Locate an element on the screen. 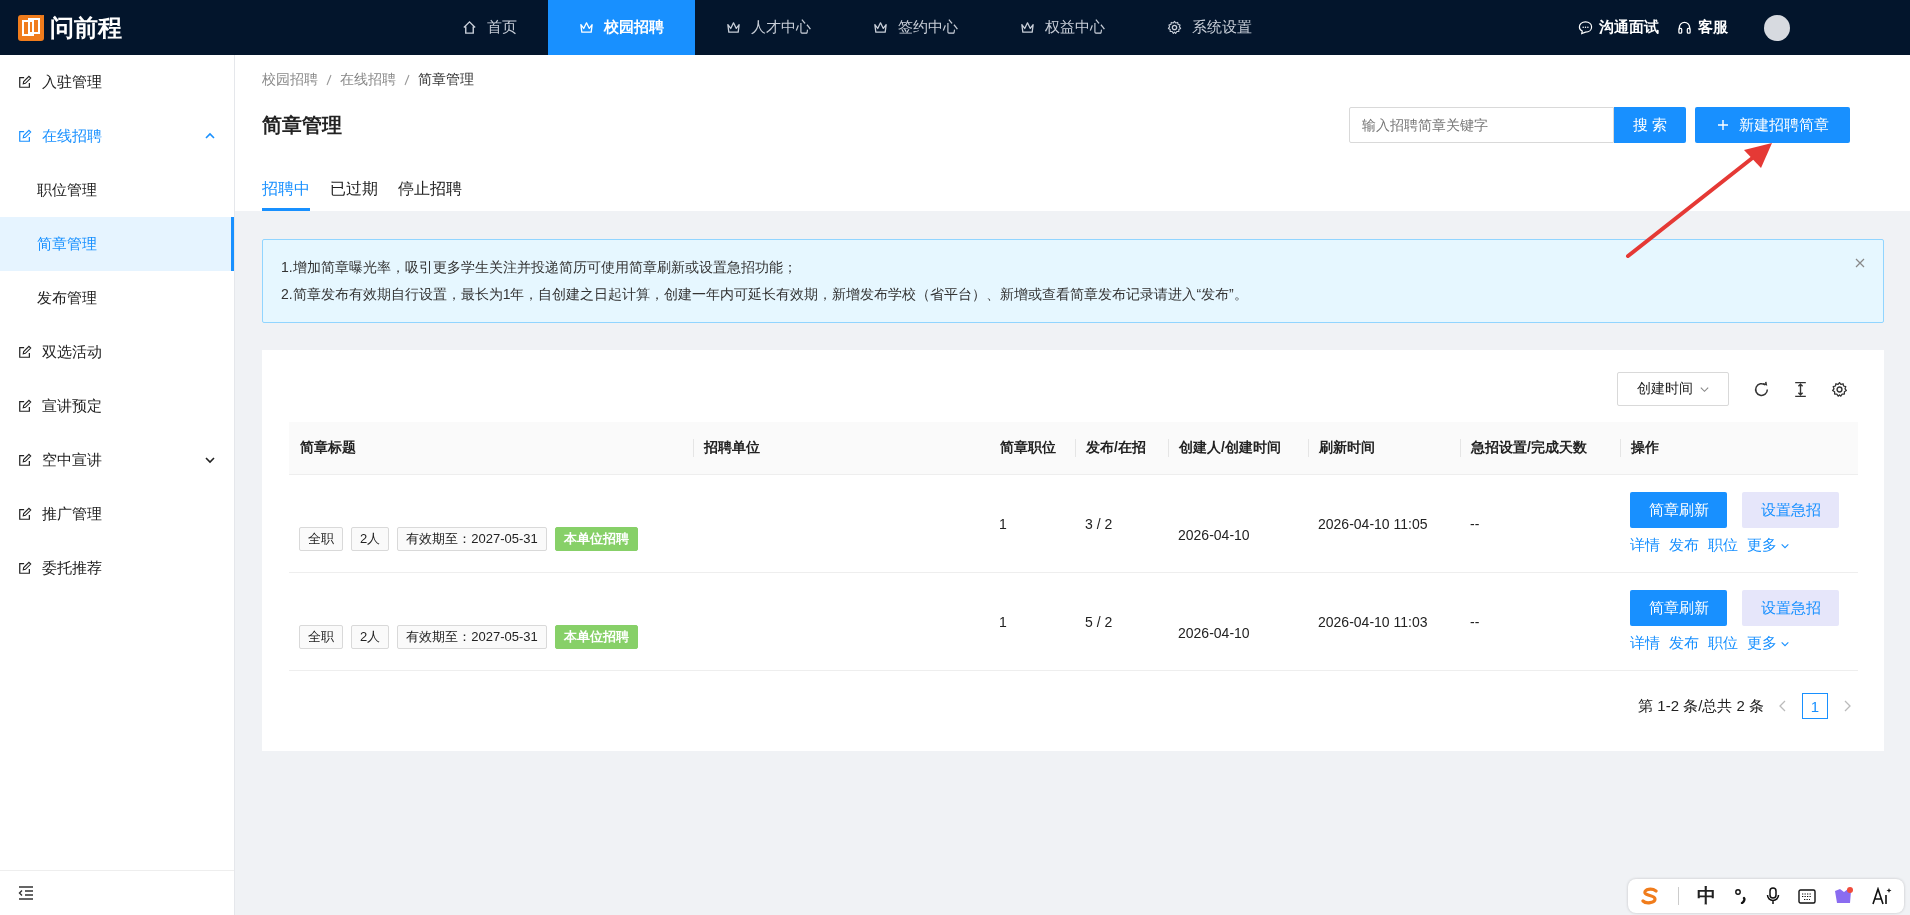 Image resolution: width=1910 pixels, height=915 pixels. column-header: 急招设置/完成天数 is located at coordinates (1540, 448).